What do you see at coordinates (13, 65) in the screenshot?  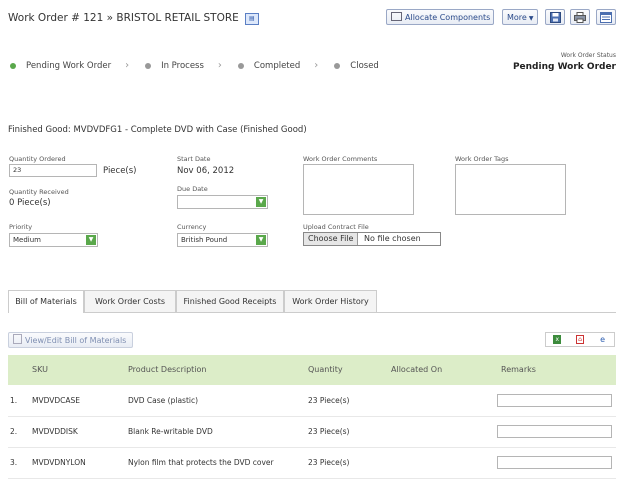 I see `status-dot-active` at bounding box center [13, 65].